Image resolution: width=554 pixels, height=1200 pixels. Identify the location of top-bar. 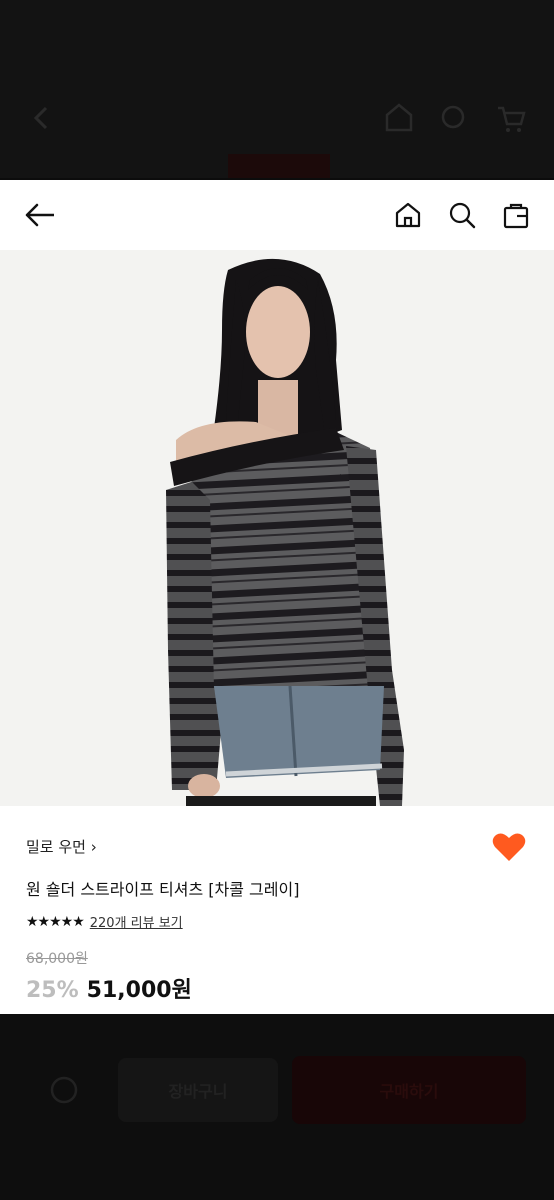
(277, 215).